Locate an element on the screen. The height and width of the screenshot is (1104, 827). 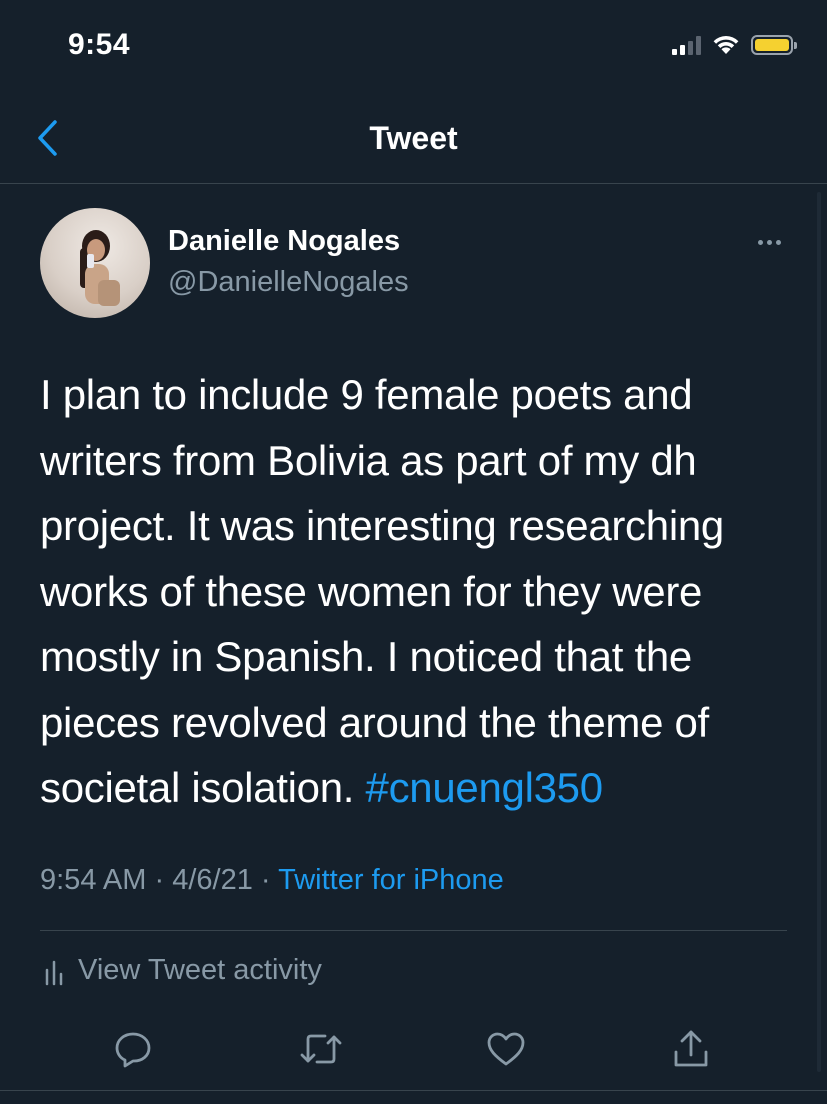
header-divider is located at coordinates (413, 183).